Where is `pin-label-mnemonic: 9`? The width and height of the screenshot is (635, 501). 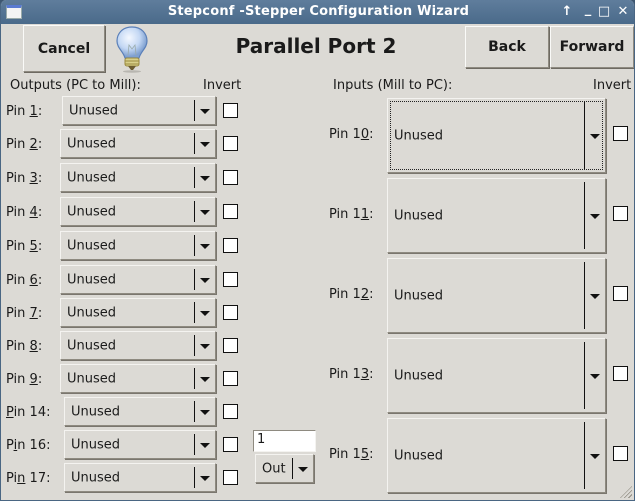 pin-label-mnemonic: 9 is located at coordinates (33, 379).